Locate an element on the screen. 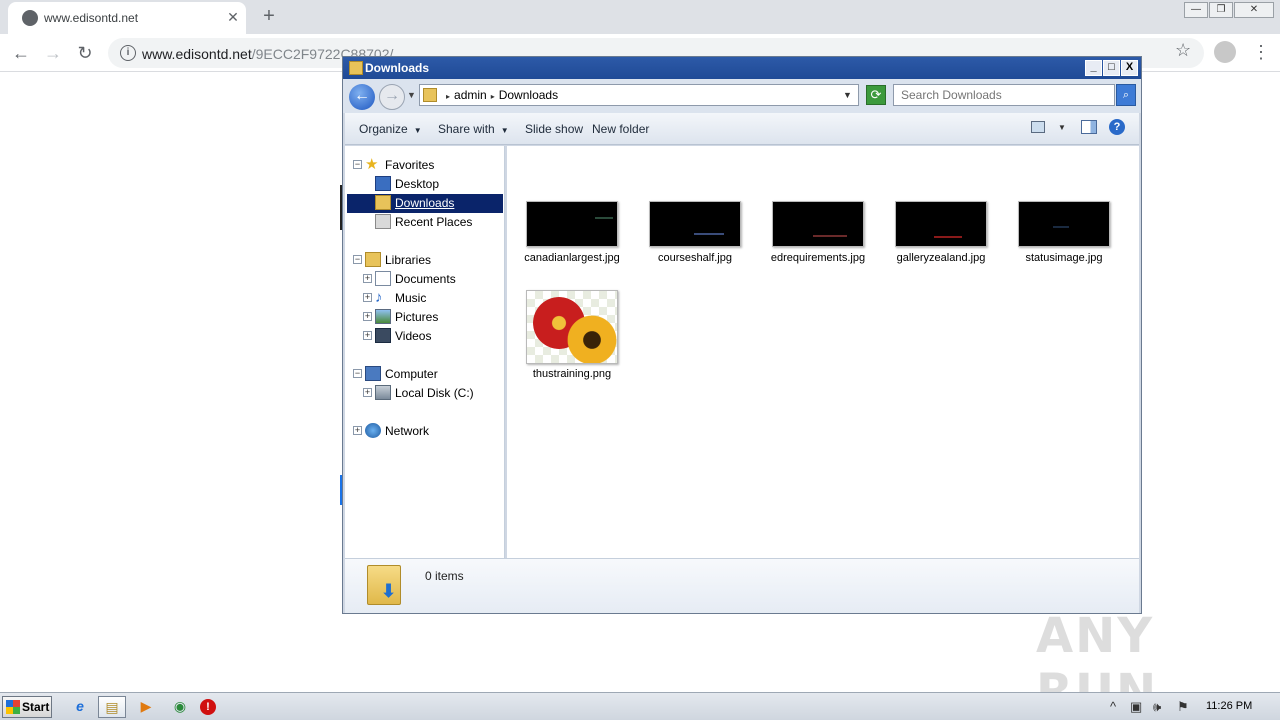  bookmark-star-icon: ☆ is located at coordinates (1183, 50).